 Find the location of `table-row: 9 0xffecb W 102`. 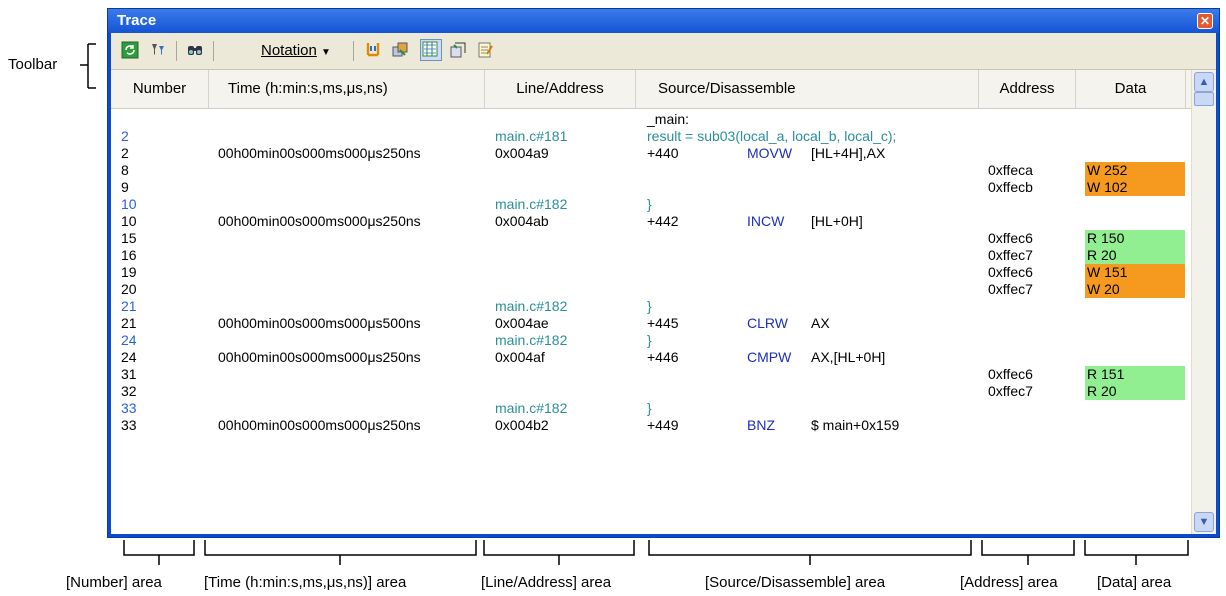

table-row: 9 0xffecb W 102 is located at coordinates (651, 187).